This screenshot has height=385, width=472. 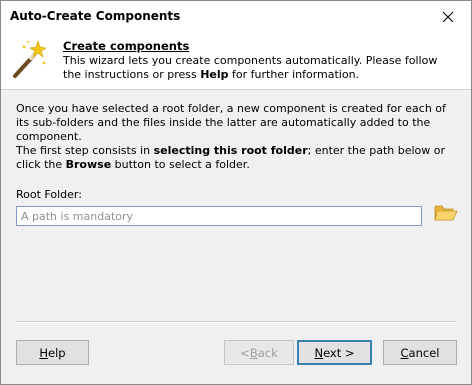 I want to click on cancel-button: Cancel, so click(x=420, y=352).